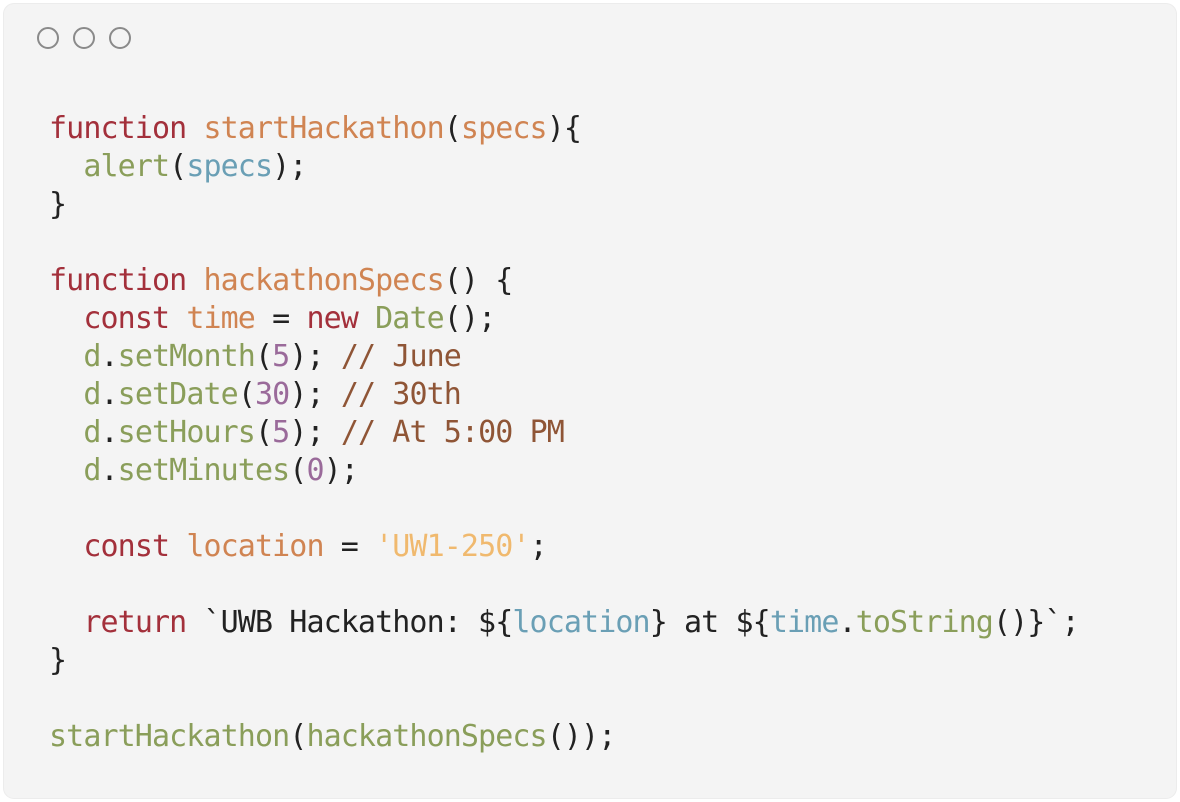  I want to click on code-line: d.setMinutes(0);, so click(564, 471).